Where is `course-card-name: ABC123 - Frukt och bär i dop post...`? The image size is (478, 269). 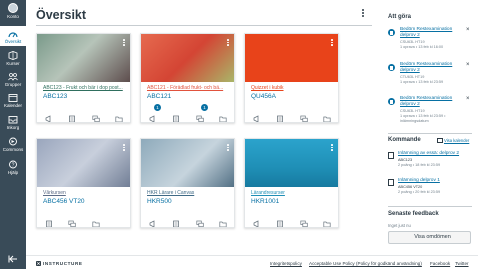 course-card-name: ABC123 - Frukt och bär i dop post... is located at coordinates (86, 88).